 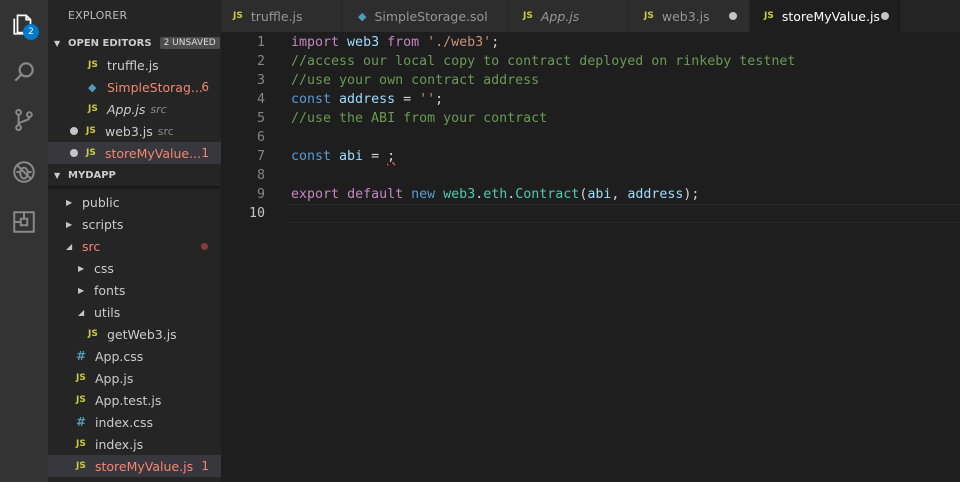 What do you see at coordinates (134, 175) in the screenshot?
I see `project-header: ▼ MYDAPP` at bounding box center [134, 175].